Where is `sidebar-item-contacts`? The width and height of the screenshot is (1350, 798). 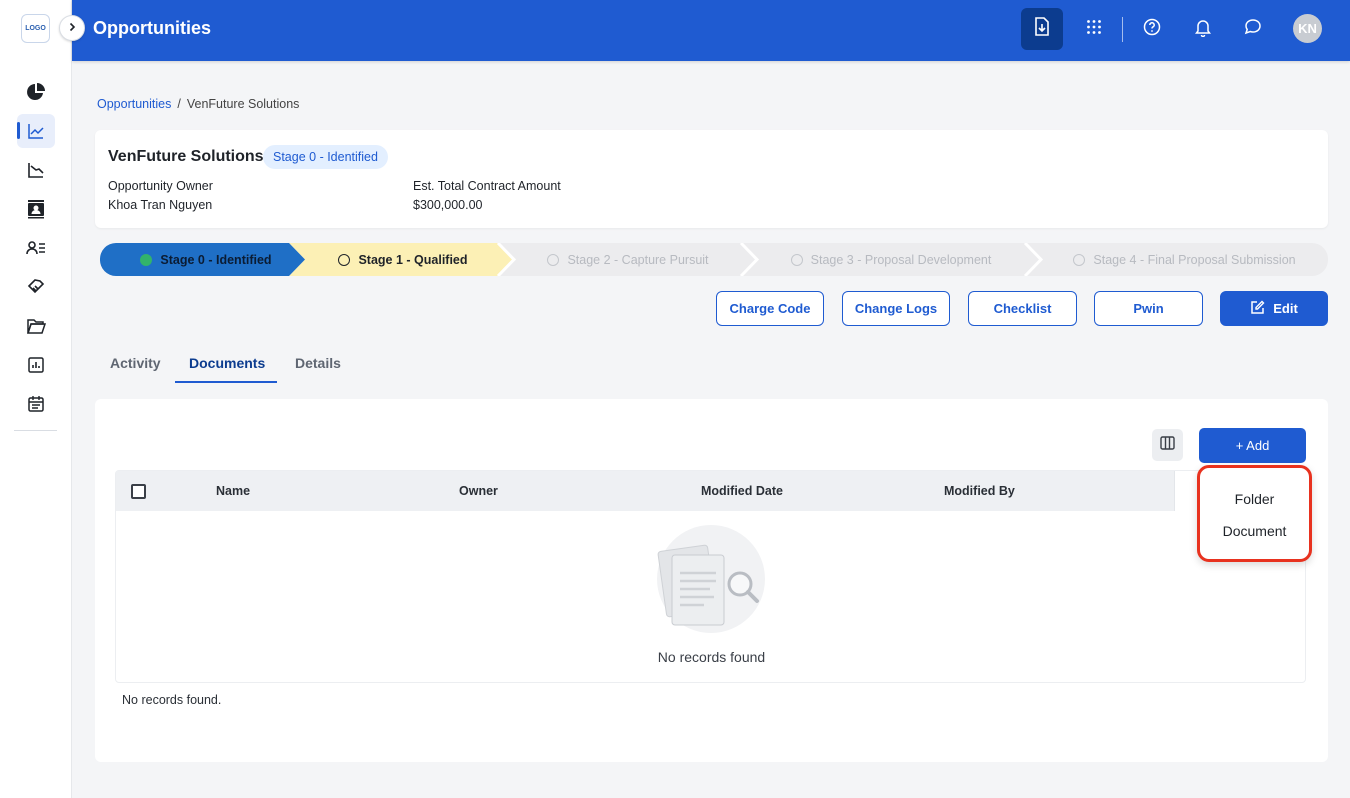
sidebar-item-contacts is located at coordinates (36, 208).